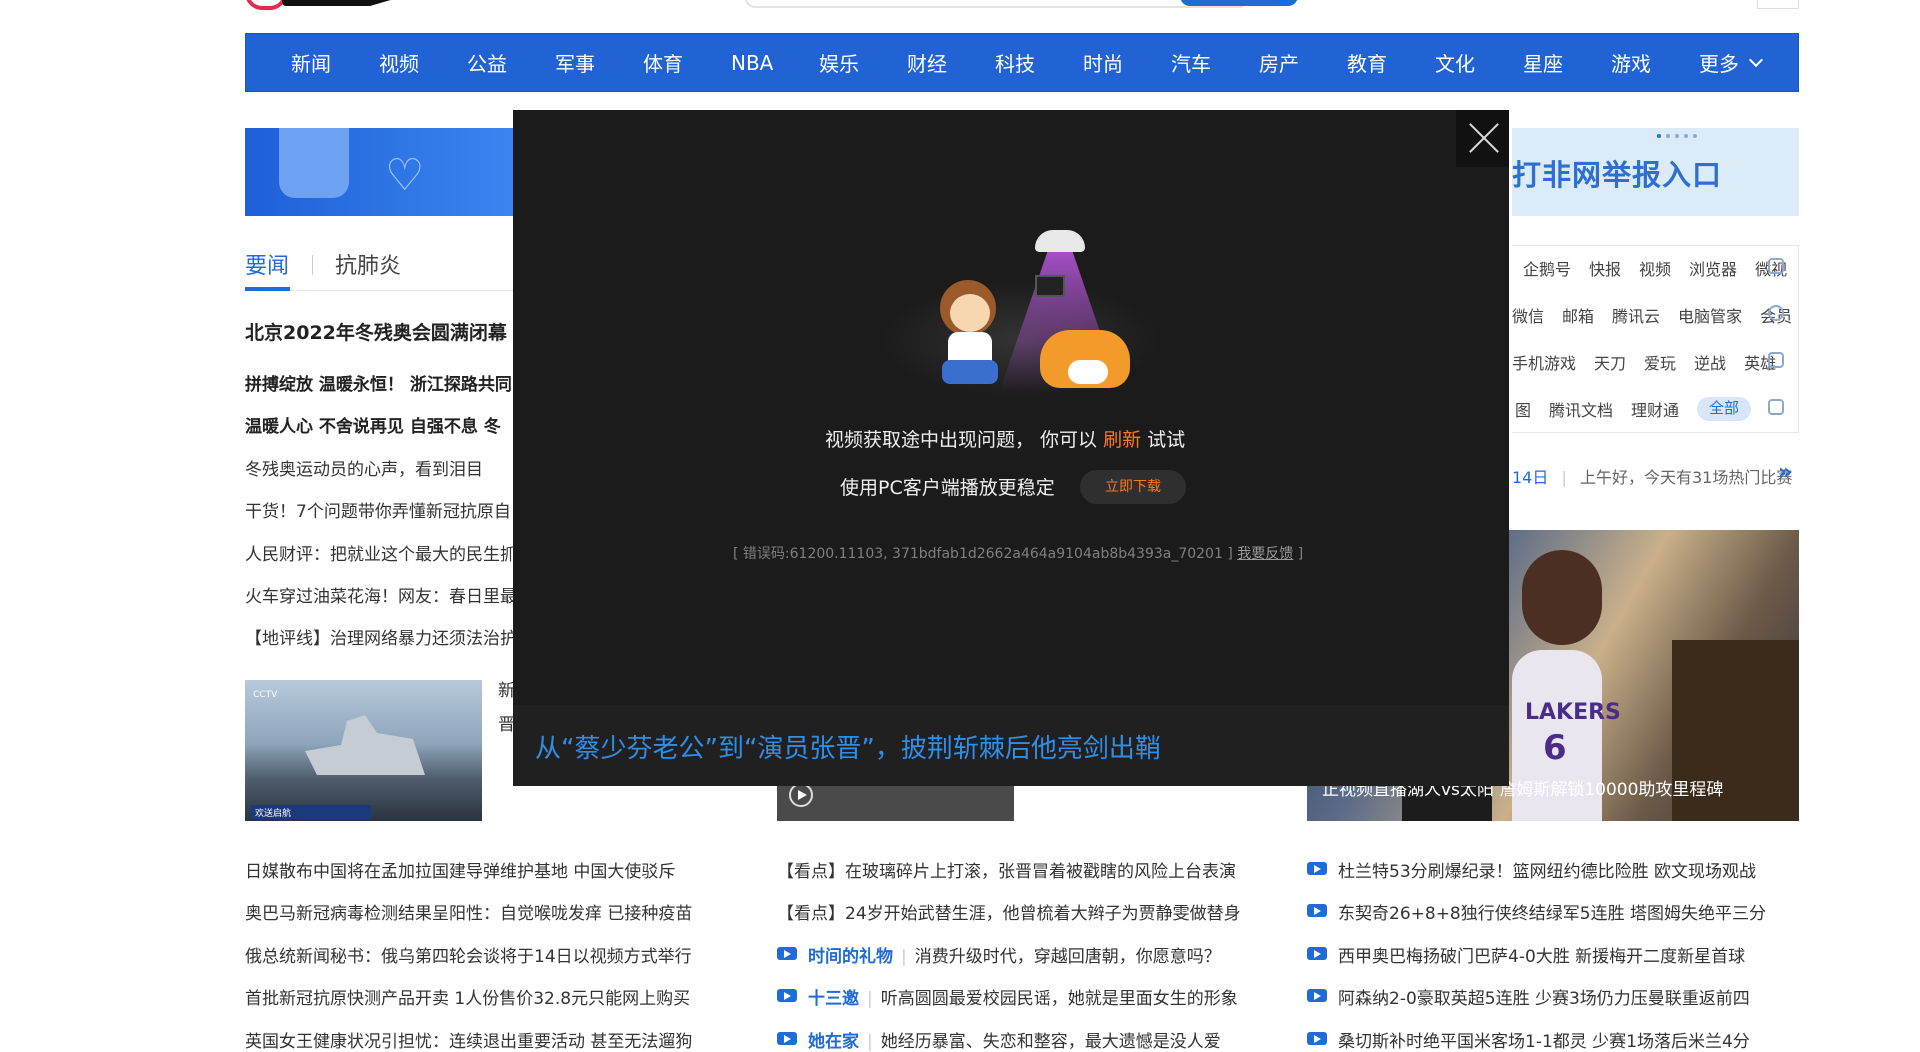 Image resolution: width=1920 pixels, height=1052 pixels. Describe the element at coordinates (801, 795) in the screenshot. I see `play-icon` at that location.